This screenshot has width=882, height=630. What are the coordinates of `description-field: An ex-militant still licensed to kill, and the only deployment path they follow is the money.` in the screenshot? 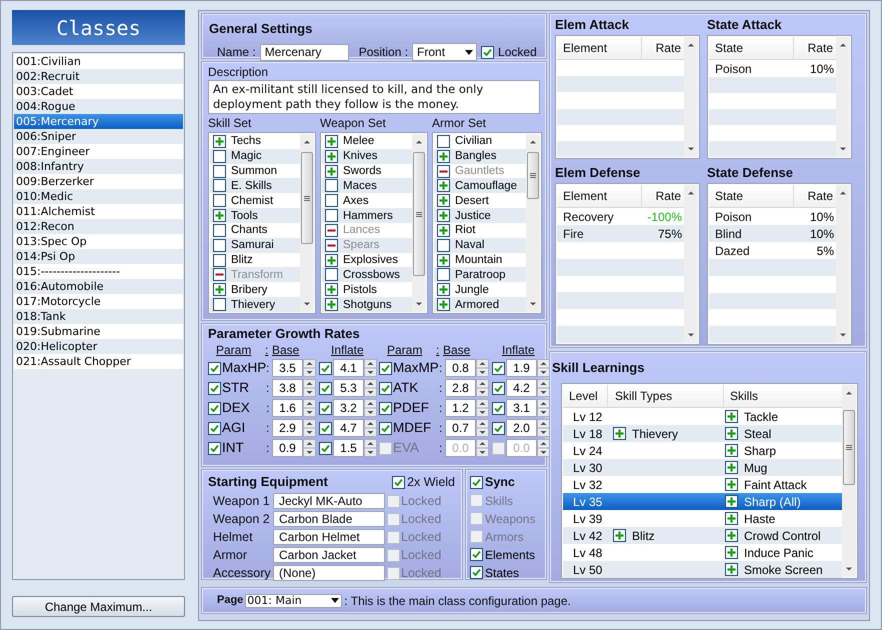 It's located at (374, 97).